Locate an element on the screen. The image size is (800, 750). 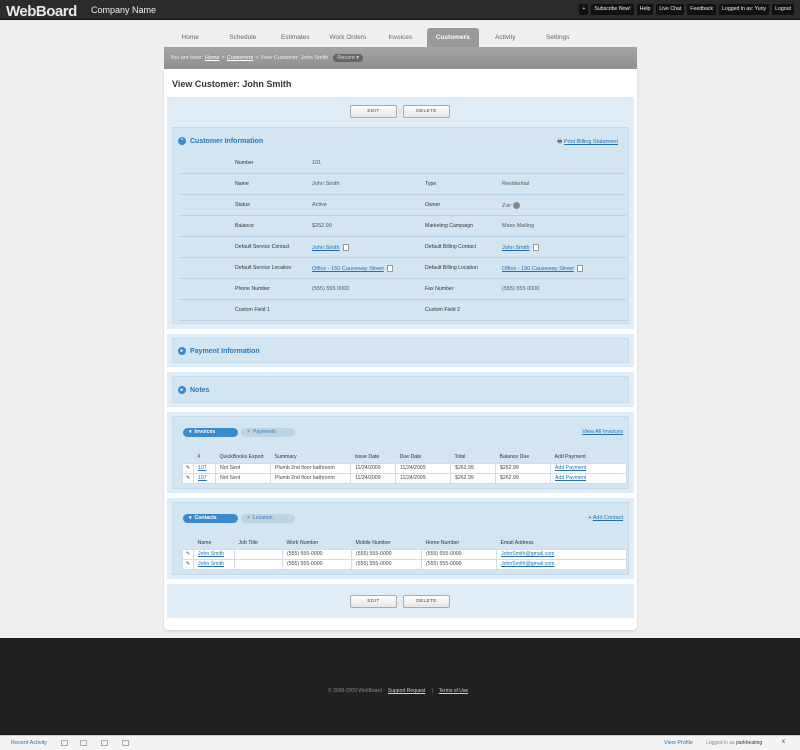
document-icon is located at coordinates (104, 743).